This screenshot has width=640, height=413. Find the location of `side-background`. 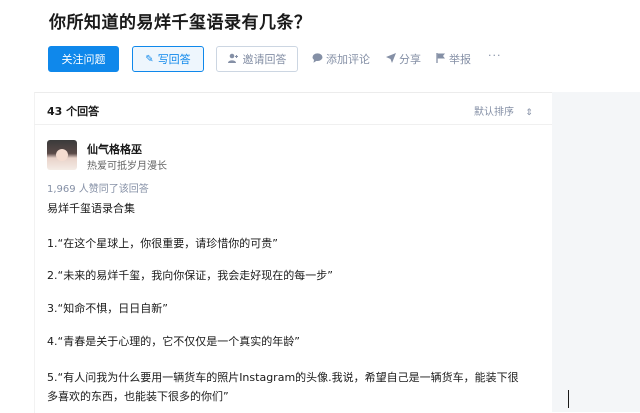

side-background is located at coordinates (596, 252).